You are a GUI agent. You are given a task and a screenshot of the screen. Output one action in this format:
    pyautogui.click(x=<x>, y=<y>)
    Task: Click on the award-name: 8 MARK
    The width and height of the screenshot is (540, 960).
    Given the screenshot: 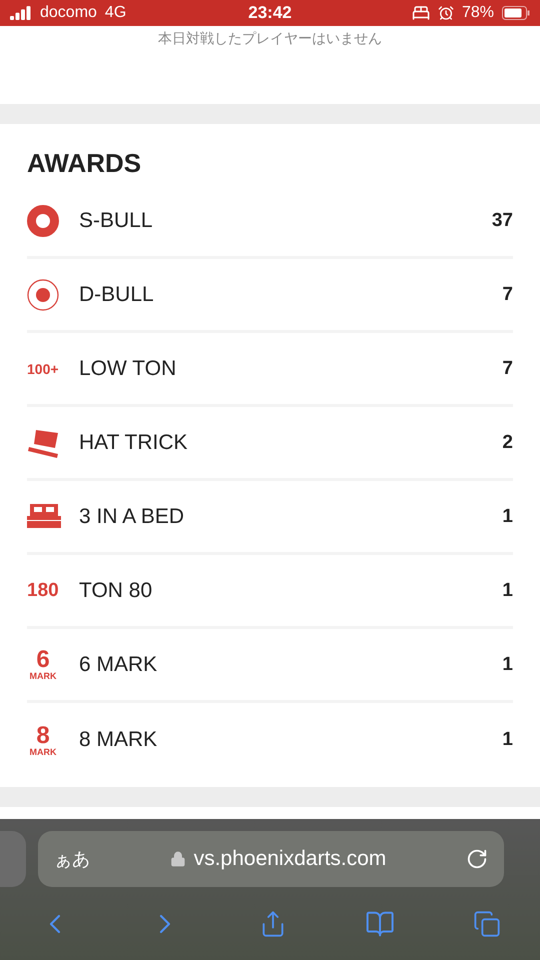 What is the action you would take?
    pyautogui.click(x=118, y=740)
    